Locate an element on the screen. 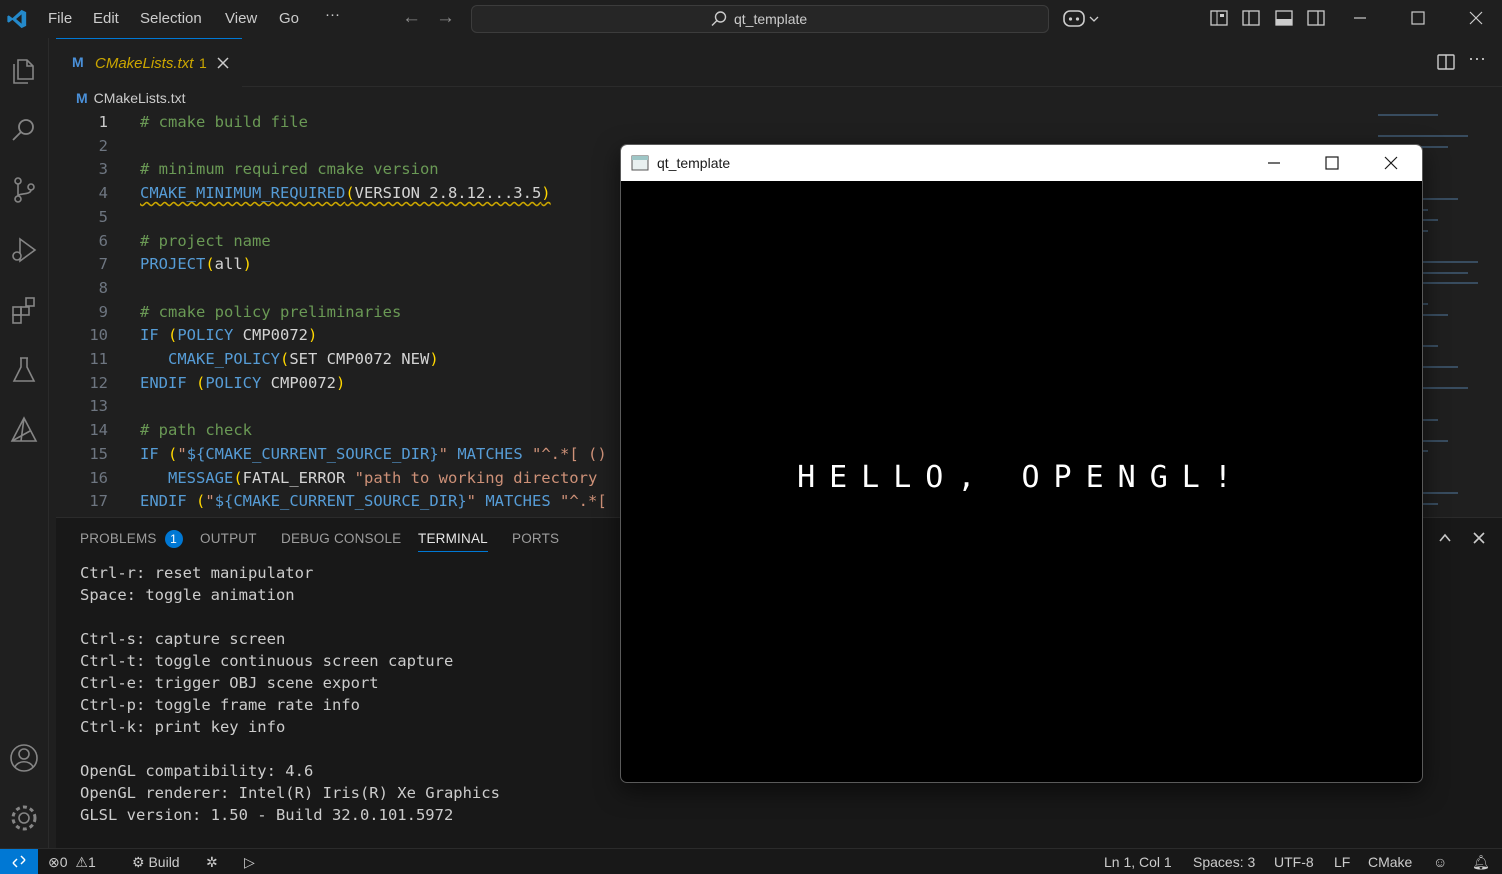 Image resolution: width=1502 pixels, height=874 pixels. line-number: 2 is located at coordinates (103, 145).